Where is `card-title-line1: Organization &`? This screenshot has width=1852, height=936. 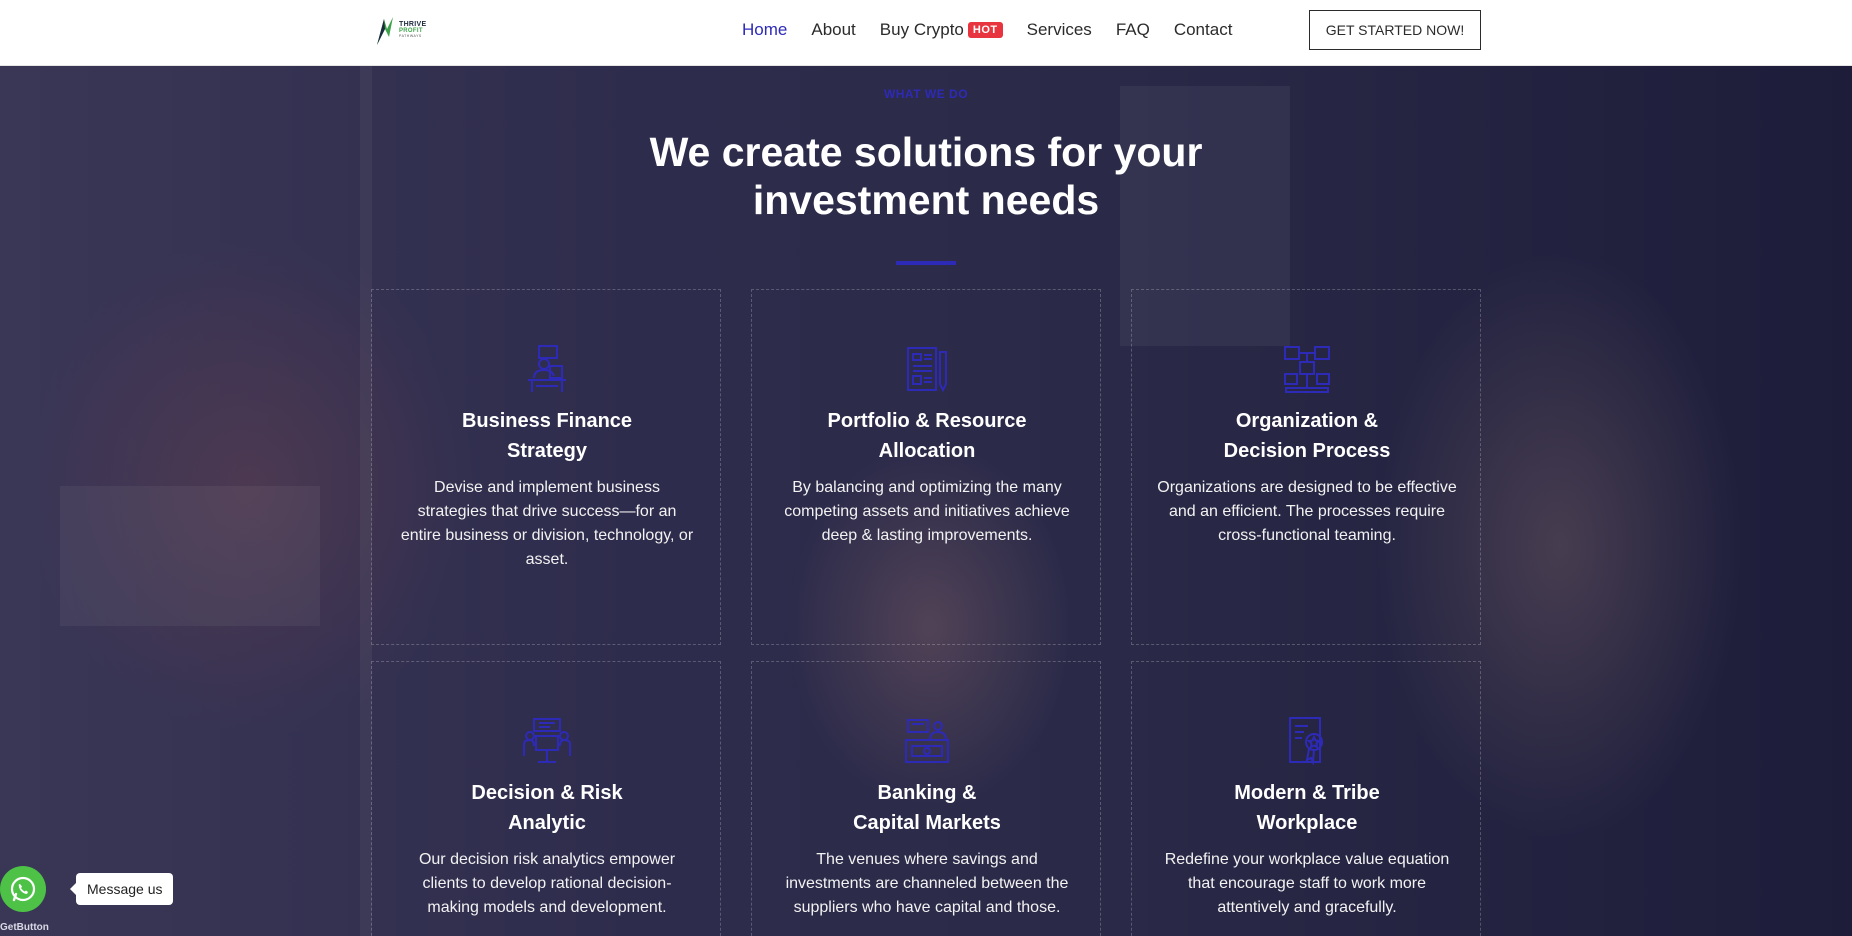 card-title-line1: Organization & is located at coordinates (1307, 421).